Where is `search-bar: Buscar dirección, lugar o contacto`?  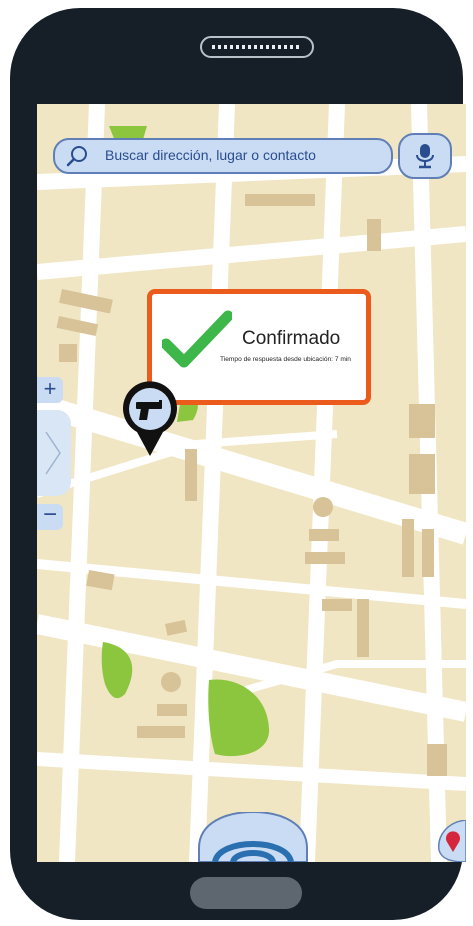 search-bar: Buscar dirección, lugar o contacto is located at coordinates (223, 156).